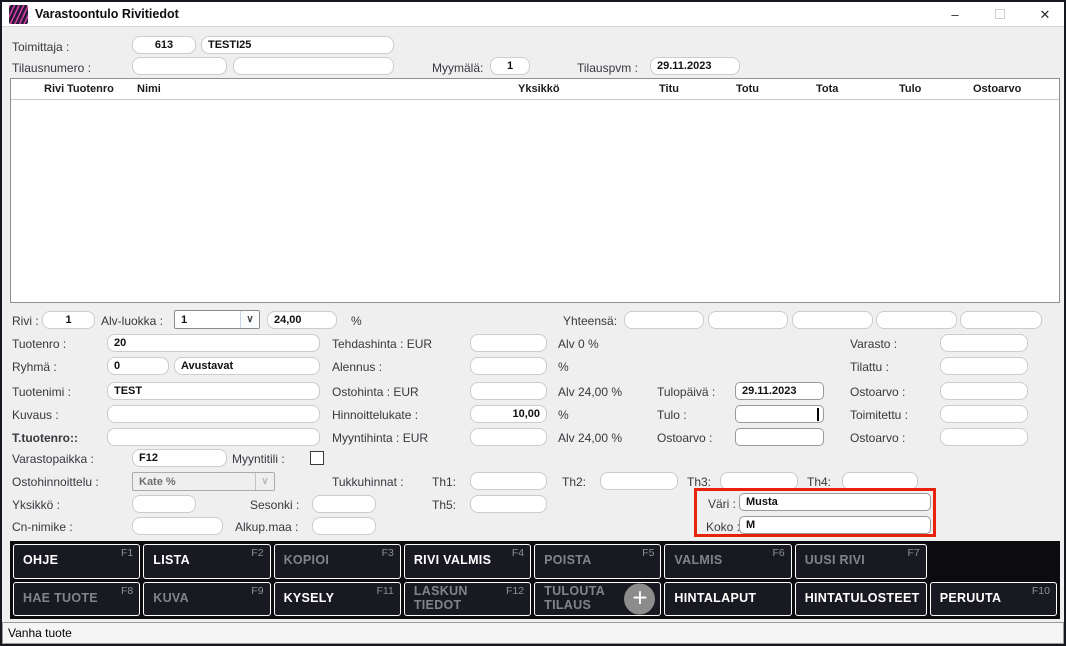 This screenshot has height=646, width=1066. What do you see at coordinates (695, 66) in the screenshot?
I see `tilauspvm-field: 29.11.2023` at bounding box center [695, 66].